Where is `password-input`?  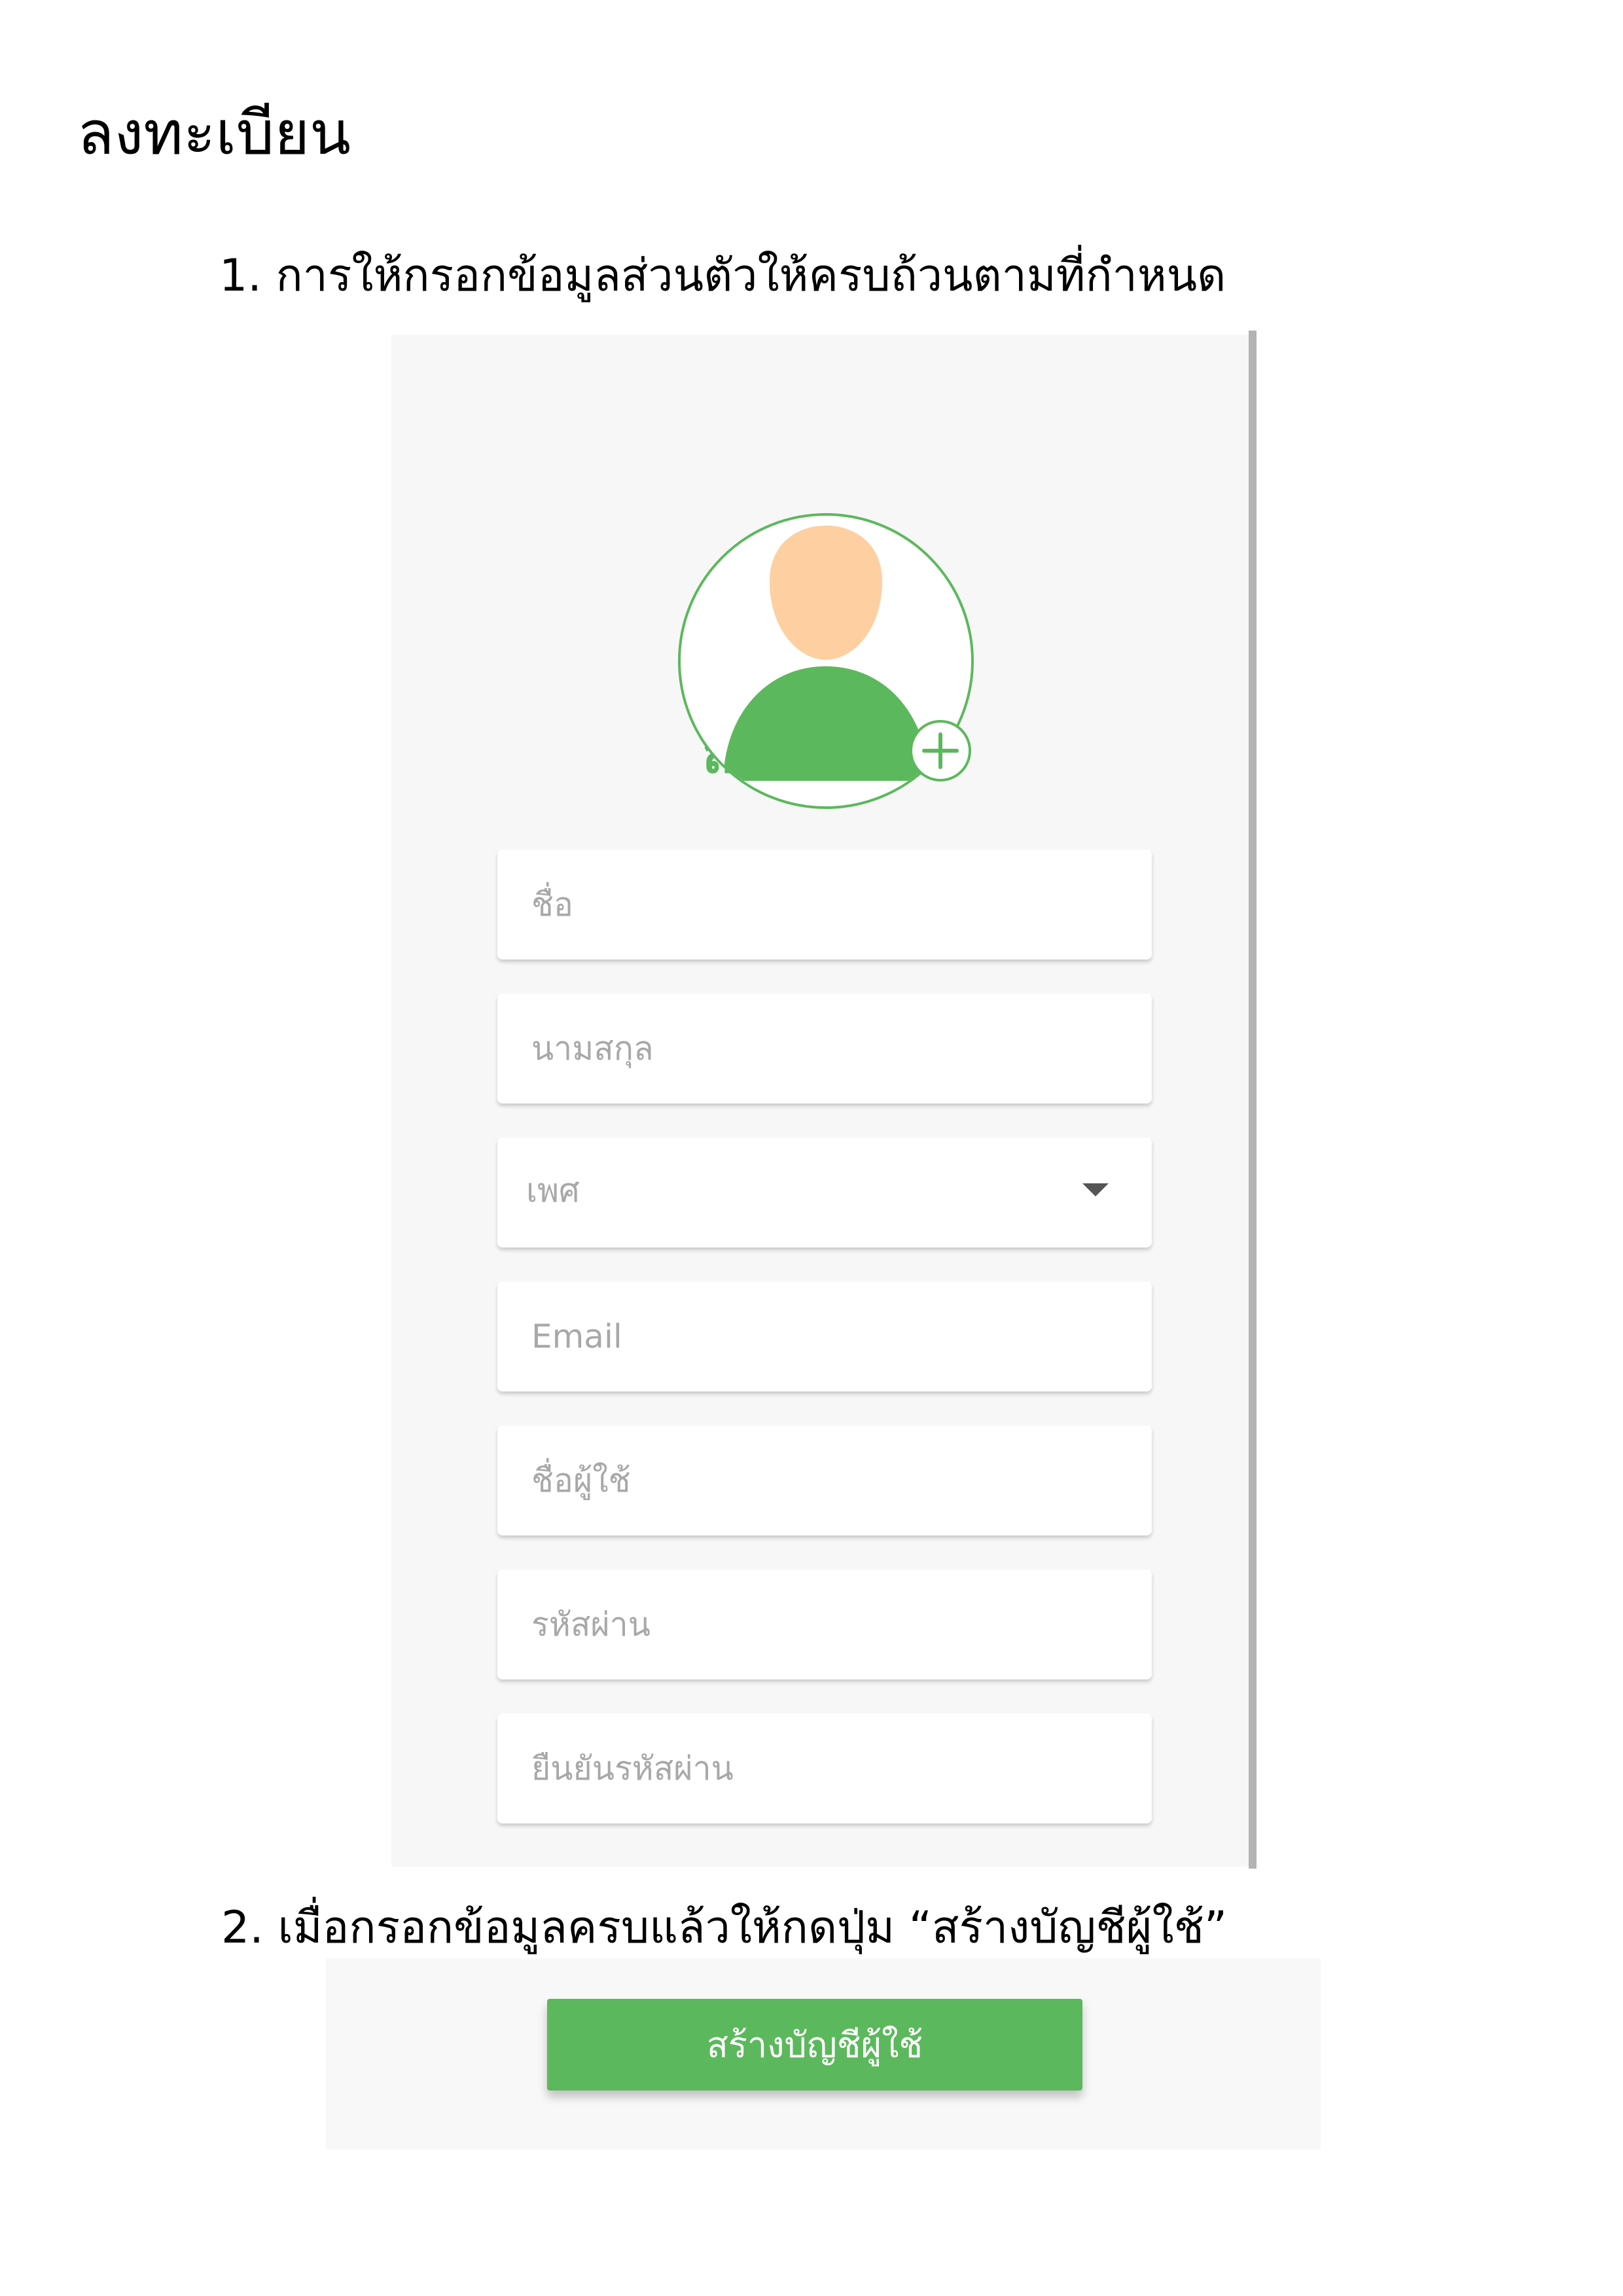 password-input is located at coordinates (825, 1624).